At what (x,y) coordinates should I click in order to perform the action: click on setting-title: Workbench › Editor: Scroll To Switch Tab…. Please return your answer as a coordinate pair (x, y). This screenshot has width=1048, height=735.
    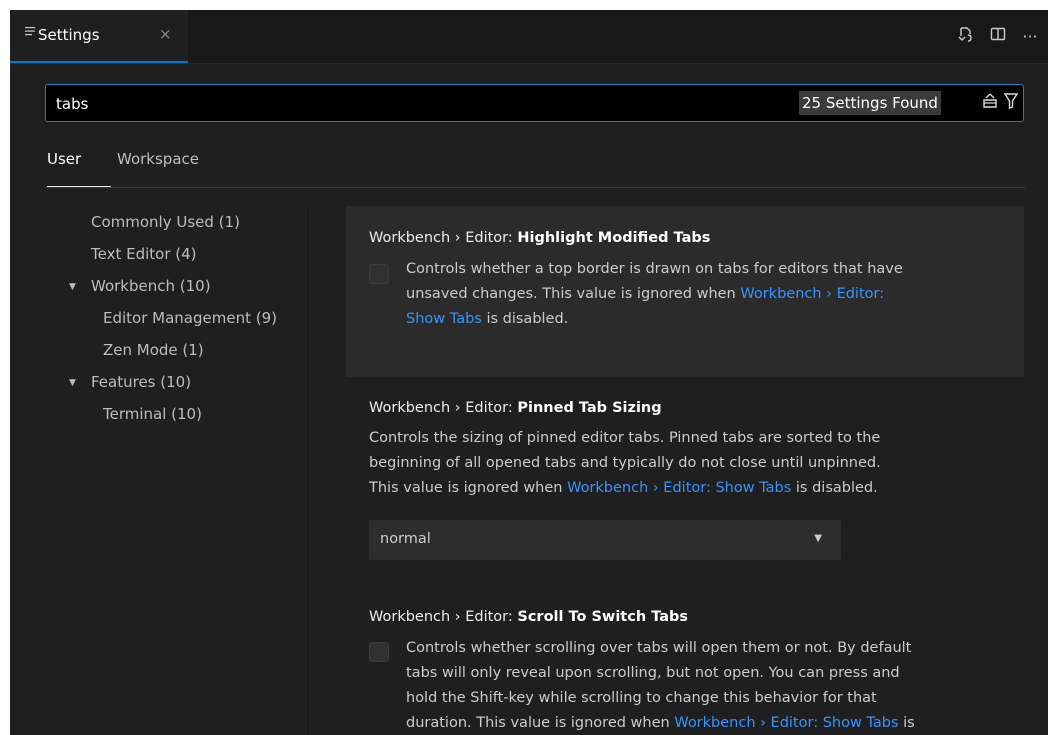
    Looking at the image, I should click on (529, 617).